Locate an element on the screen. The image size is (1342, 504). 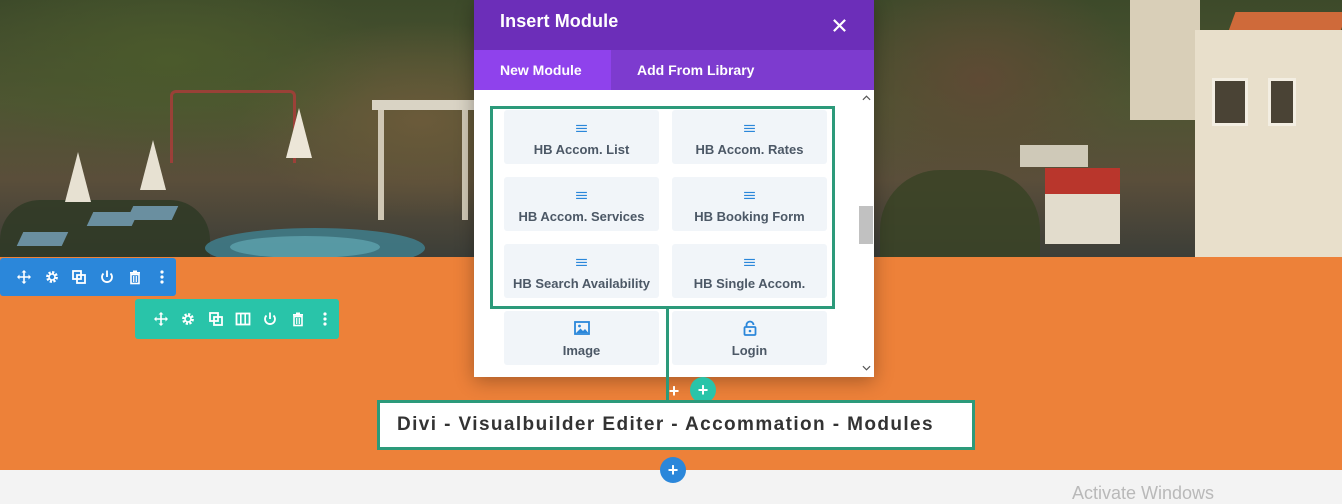
modal-title: Insert Module is located at coordinates (559, 21).